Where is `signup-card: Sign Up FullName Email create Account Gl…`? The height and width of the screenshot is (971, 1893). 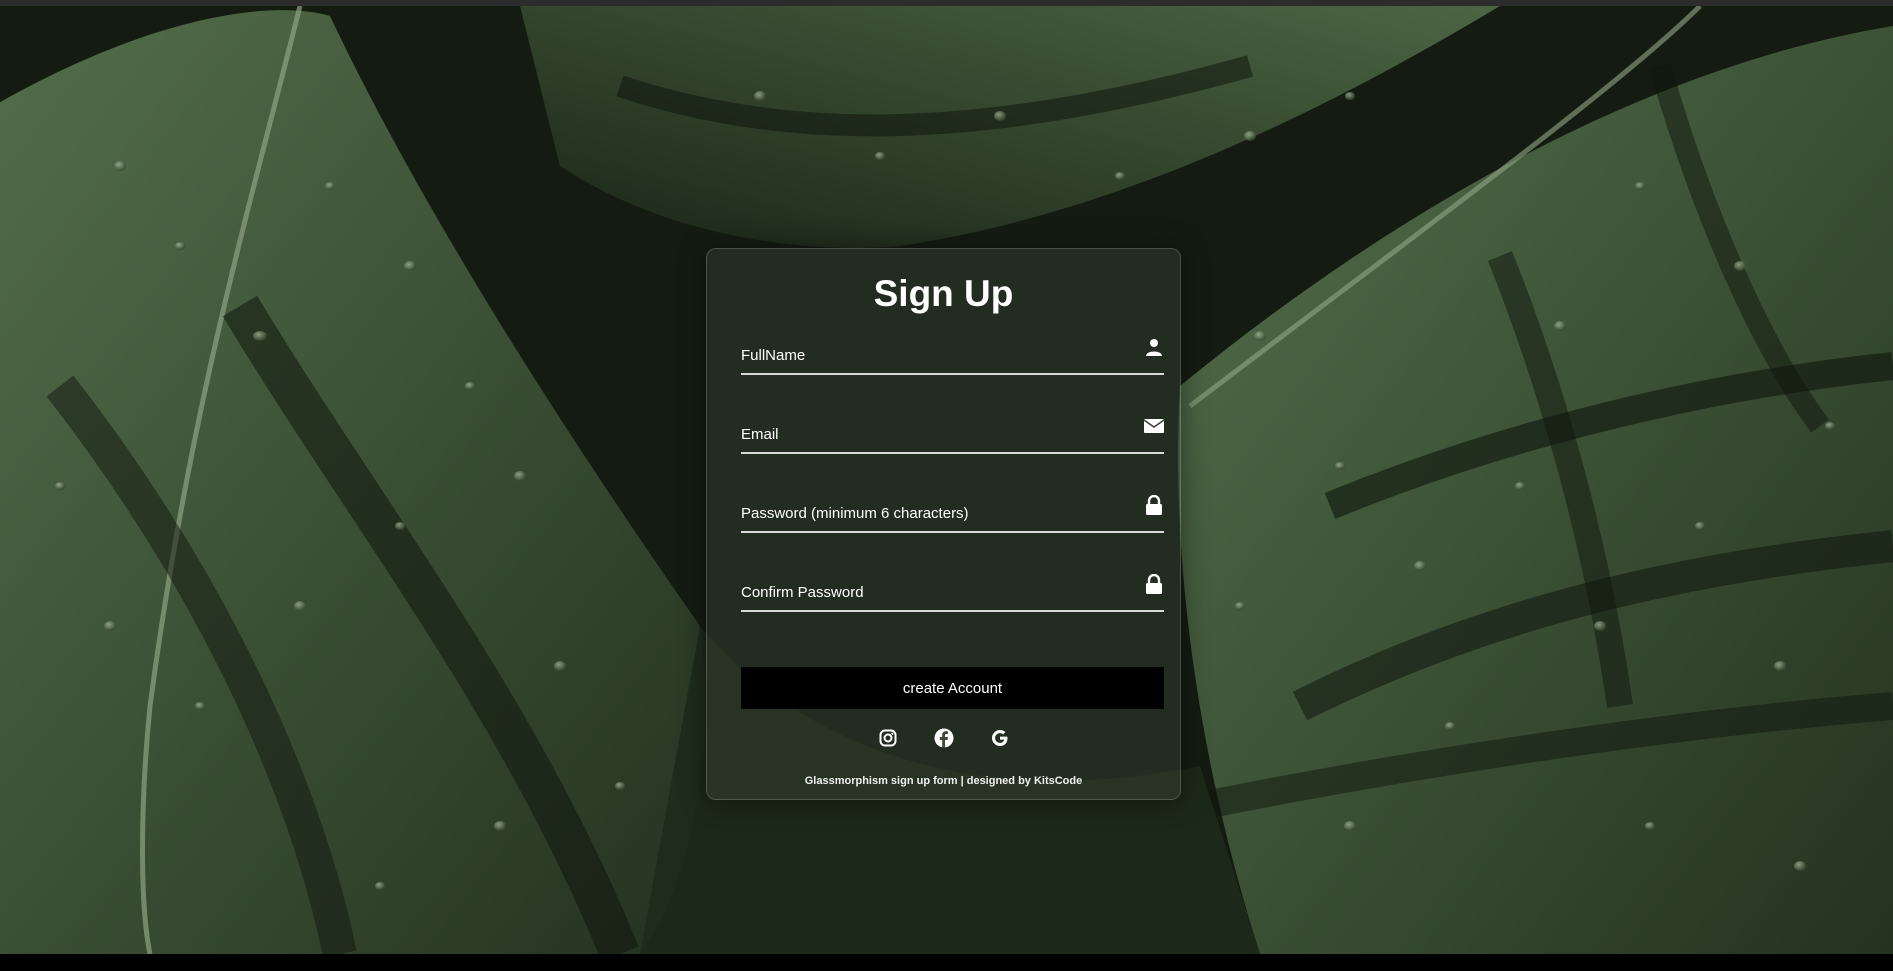 signup-card: Sign Up FullName Email create Account Gl… is located at coordinates (943, 524).